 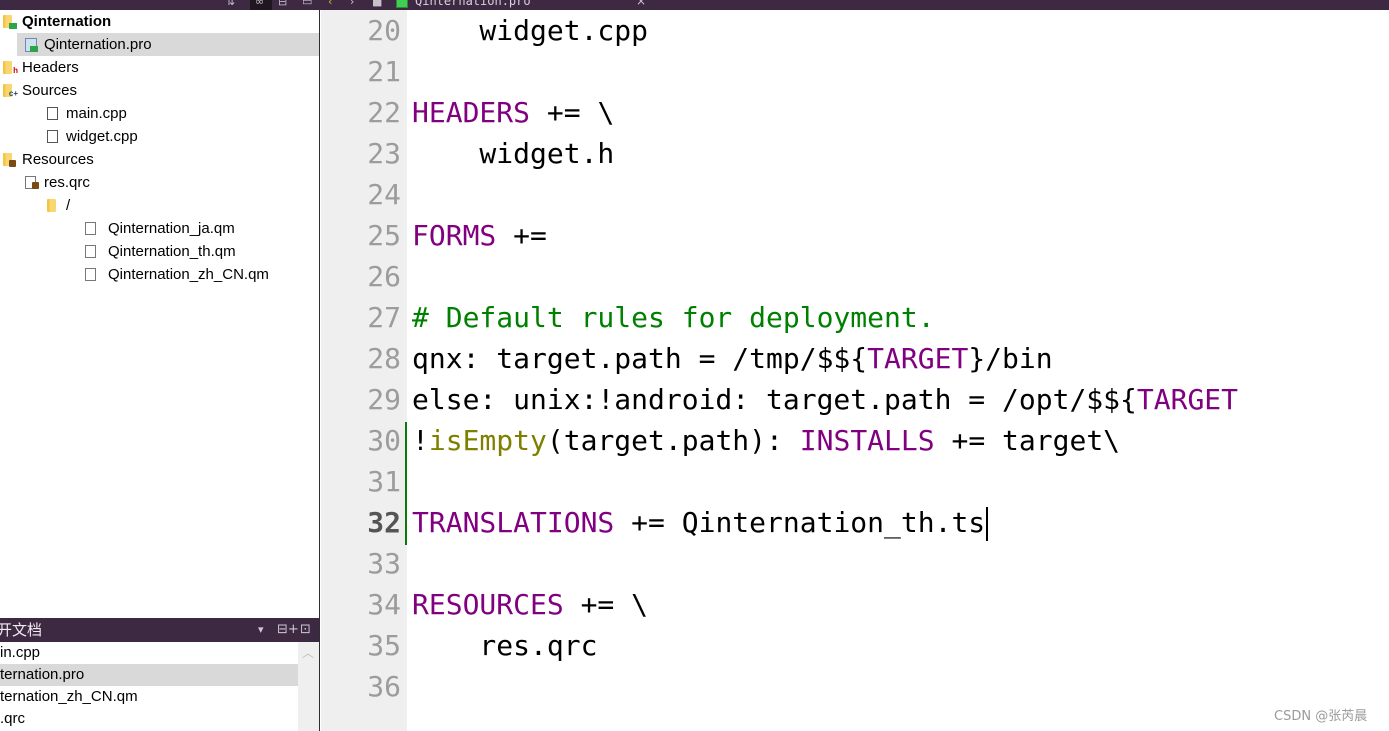 I want to click on qt-project-folder-icon, so click(x=10, y=22).